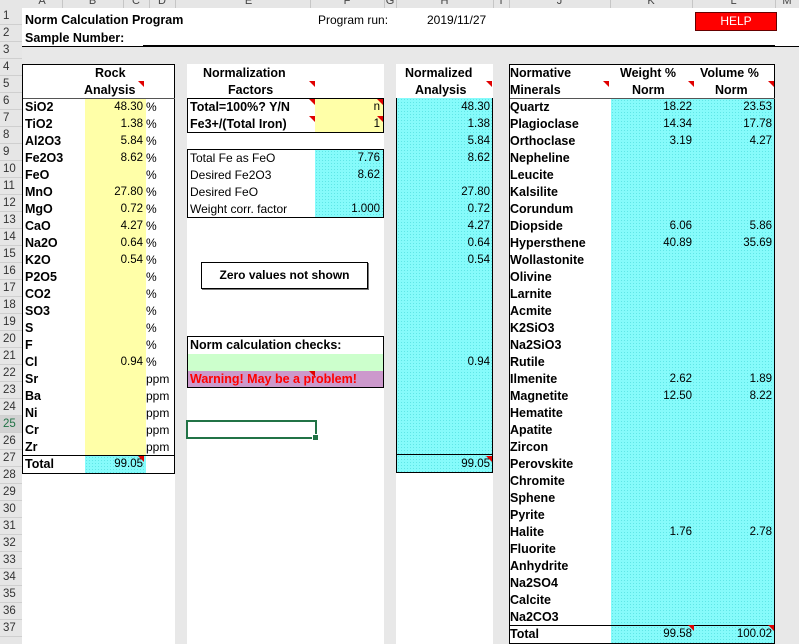 The height and width of the screenshot is (644, 799). I want to click on row-header-10: 10, so click(11, 169).